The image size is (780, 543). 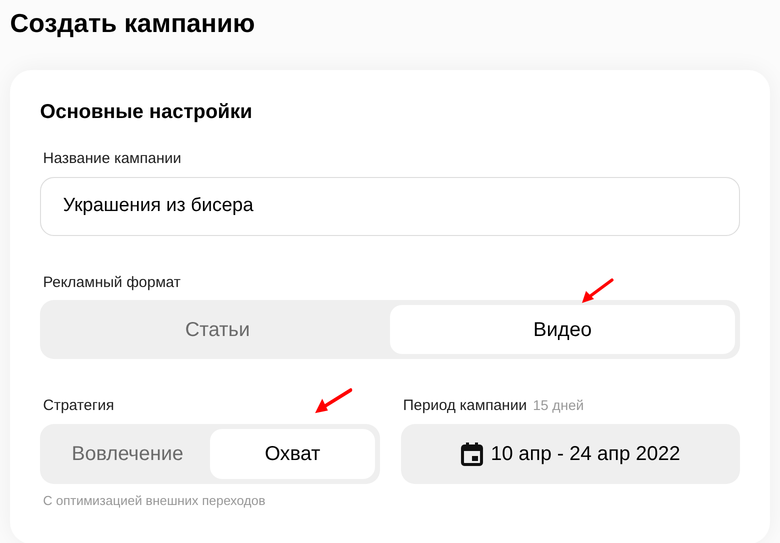 I want to click on field-label: Название кампании, so click(x=112, y=159).